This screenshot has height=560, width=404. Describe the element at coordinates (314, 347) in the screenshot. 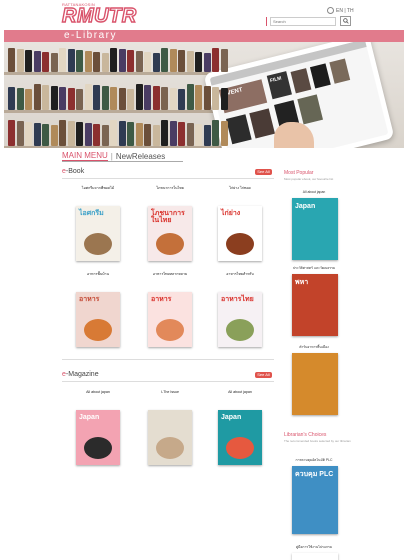

I see `sidebar-item-title: ตำรับอาหารพื้นเมือง` at that location.